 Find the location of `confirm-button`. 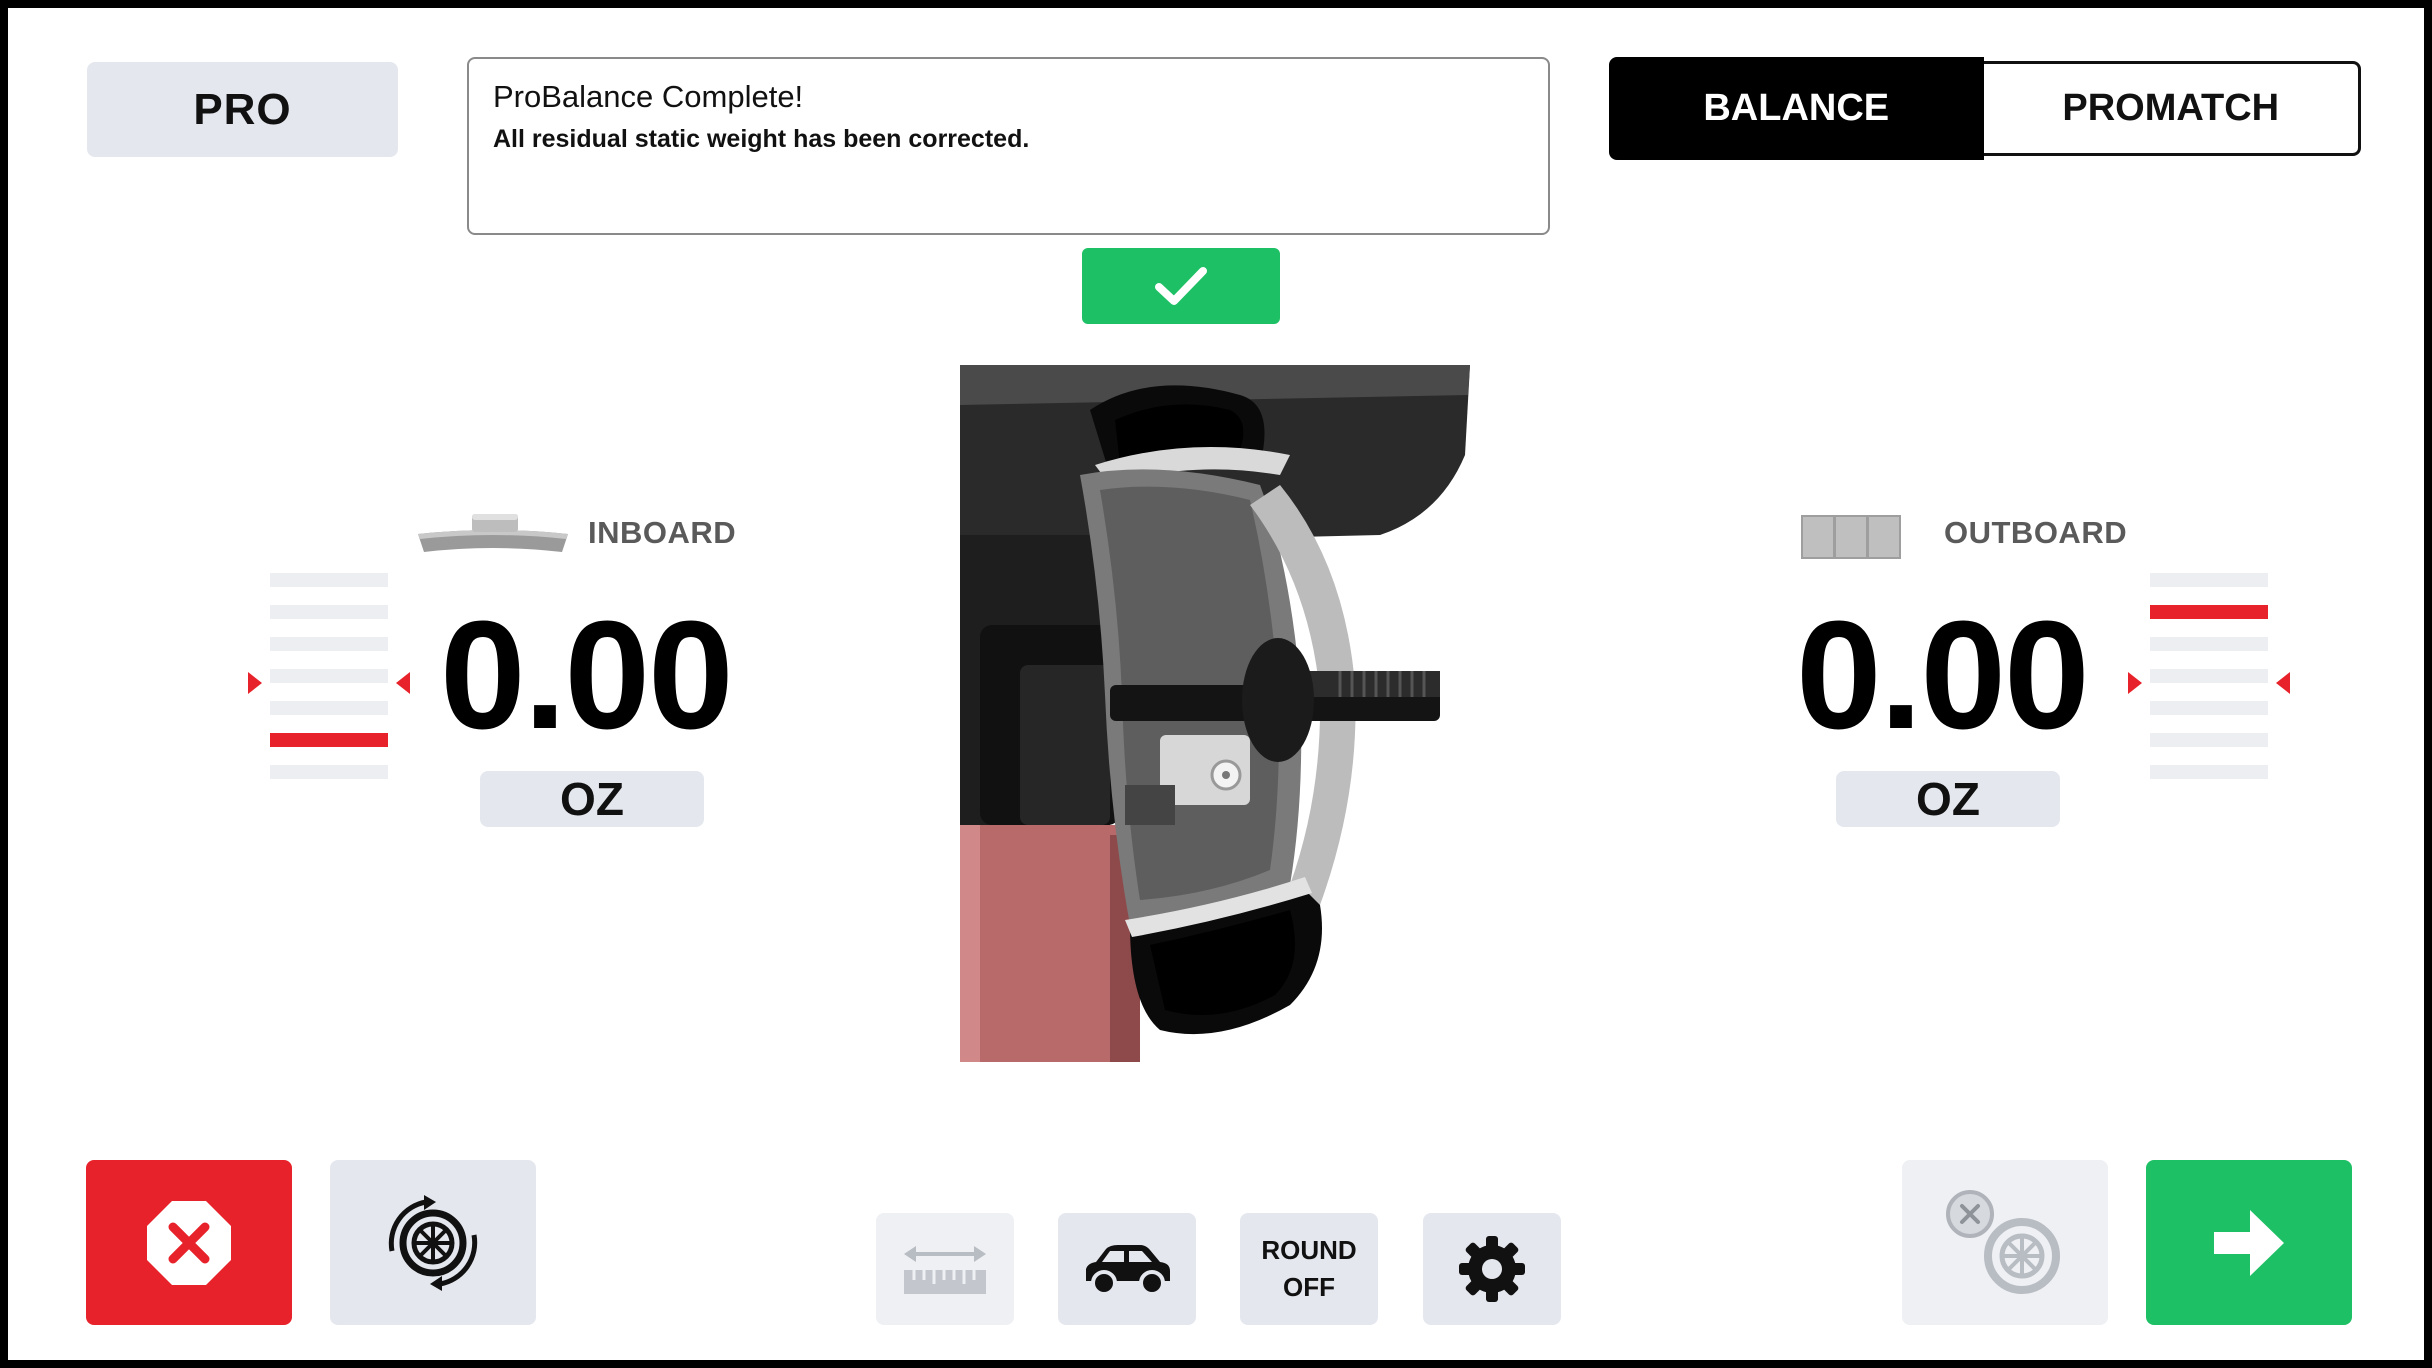

confirm-button is located at coordinates (1181, 286).